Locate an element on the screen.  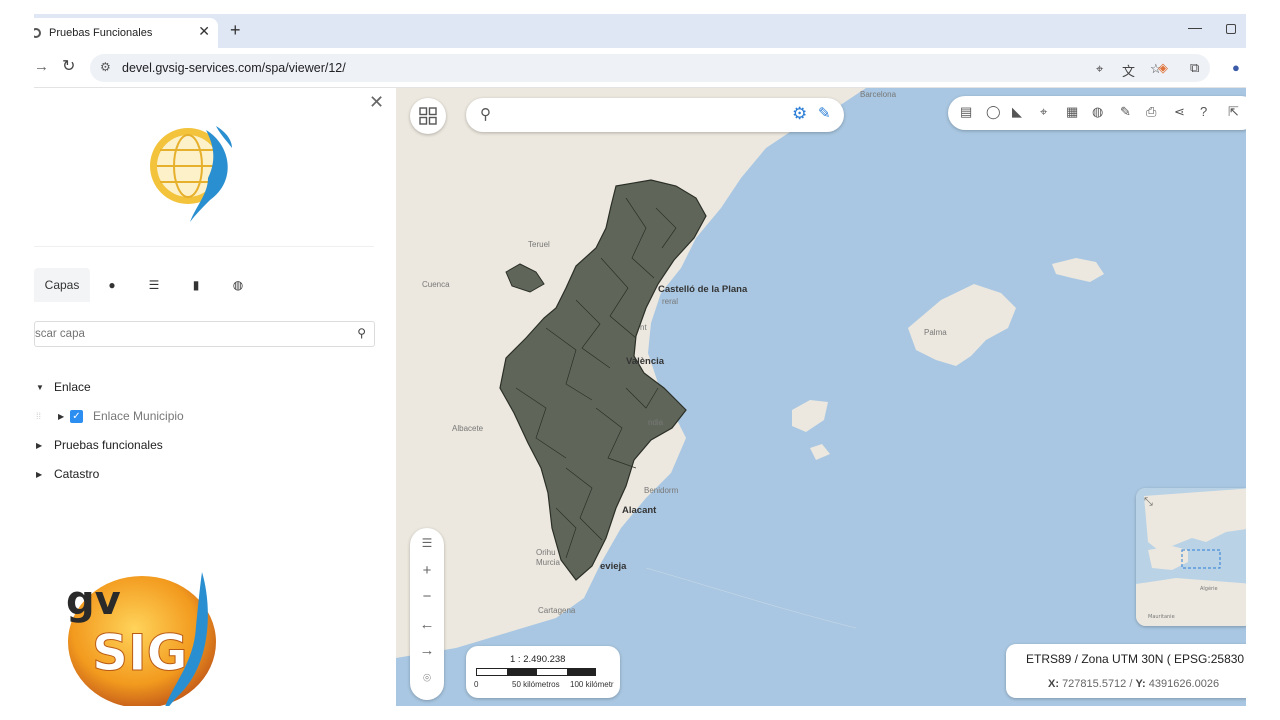
zoom-out-button: − is located at coordinates (427, 596).